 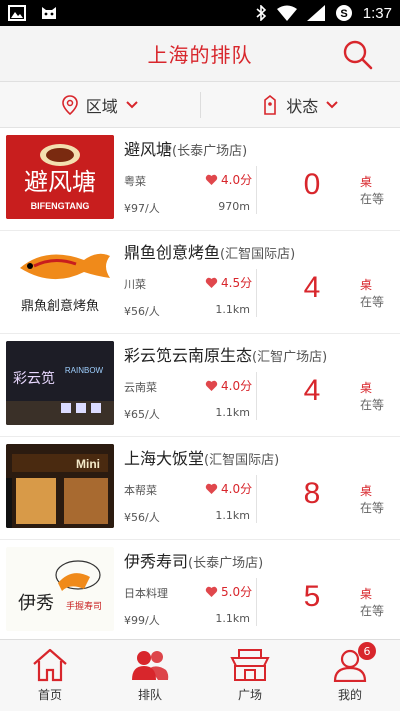 What do you see at coordinates (146, 593) in the screenshot?
I see `cuisine: 日本料理` at bounding box center [146, 593].